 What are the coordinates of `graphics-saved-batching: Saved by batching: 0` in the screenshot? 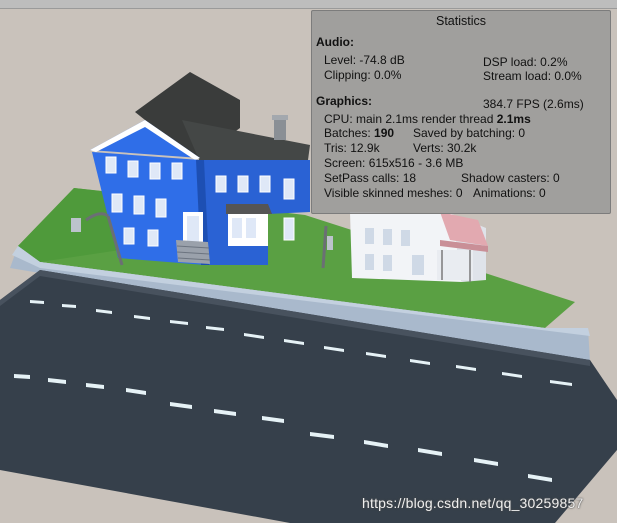 It's located at (469, 133).